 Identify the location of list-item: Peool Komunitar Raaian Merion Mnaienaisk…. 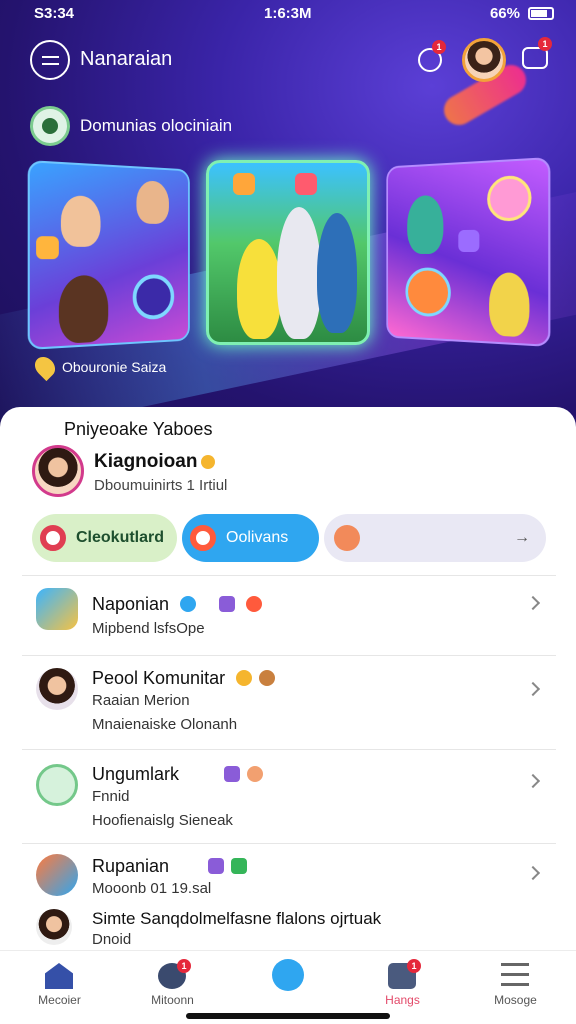
(289, 702).